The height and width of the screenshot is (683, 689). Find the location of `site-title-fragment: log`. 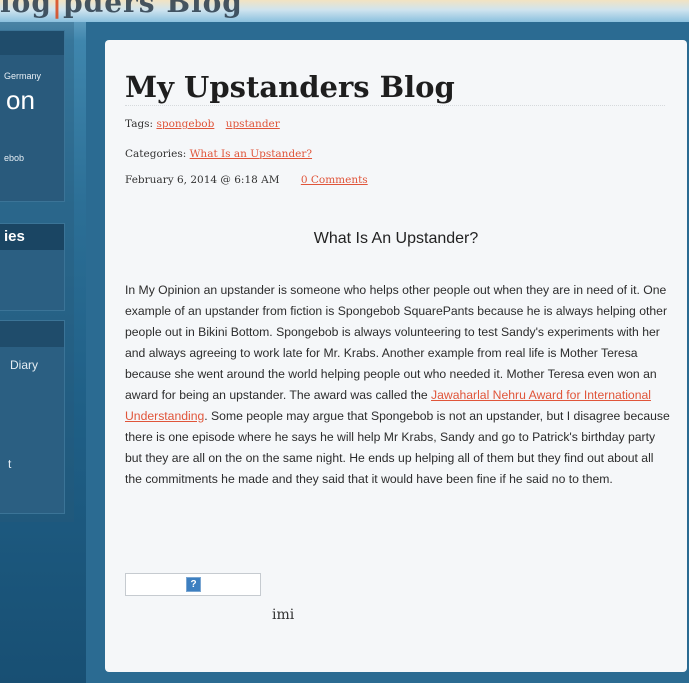

site-title-fragment: log is located at coordinates (26, 9).